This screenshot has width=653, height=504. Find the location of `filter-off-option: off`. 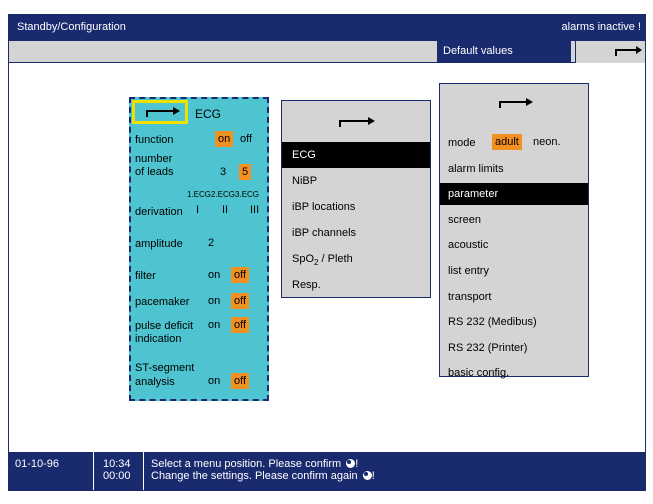

filter-off-option: off is located at coordinates (240, 275).